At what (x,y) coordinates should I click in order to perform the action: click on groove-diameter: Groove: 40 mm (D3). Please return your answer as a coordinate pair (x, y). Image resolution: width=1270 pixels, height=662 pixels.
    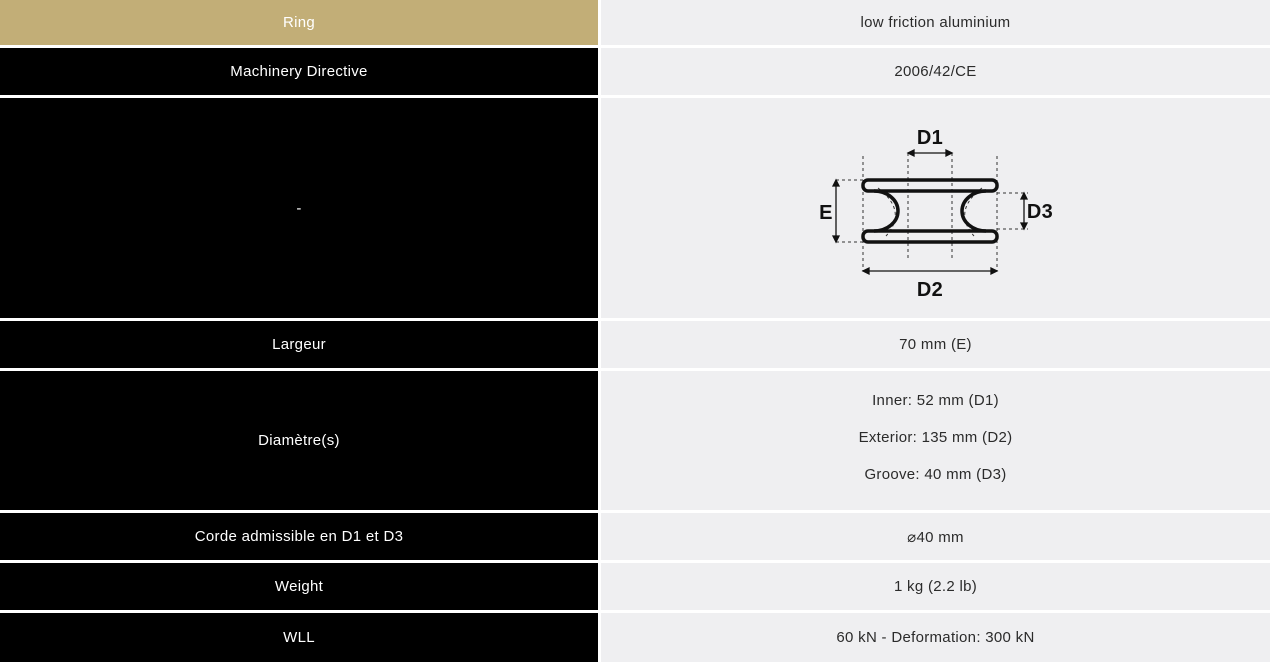
    Looking at the image, I should click on (935, 474).